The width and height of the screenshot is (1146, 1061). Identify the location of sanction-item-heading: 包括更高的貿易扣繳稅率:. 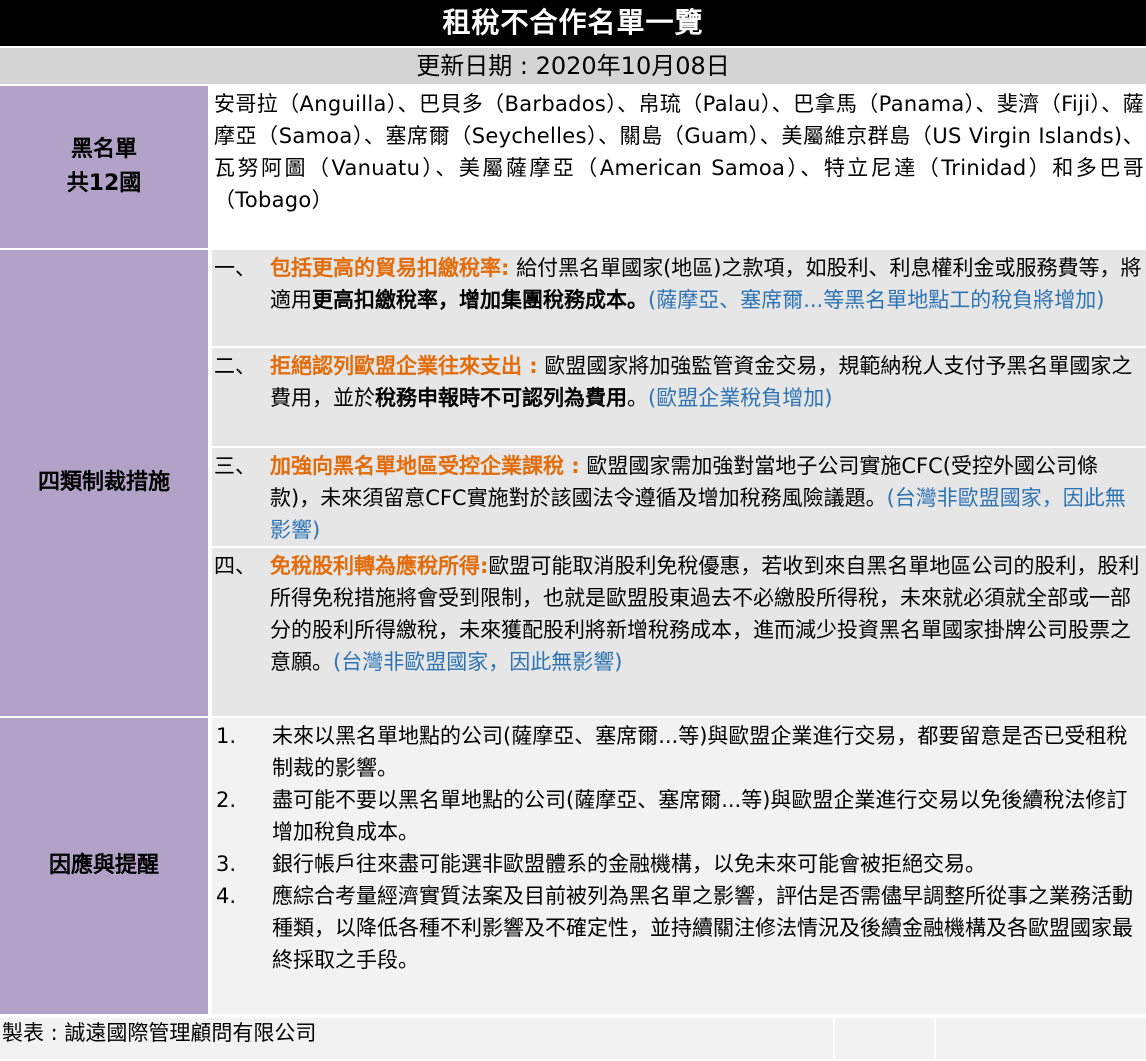
(390, 268).